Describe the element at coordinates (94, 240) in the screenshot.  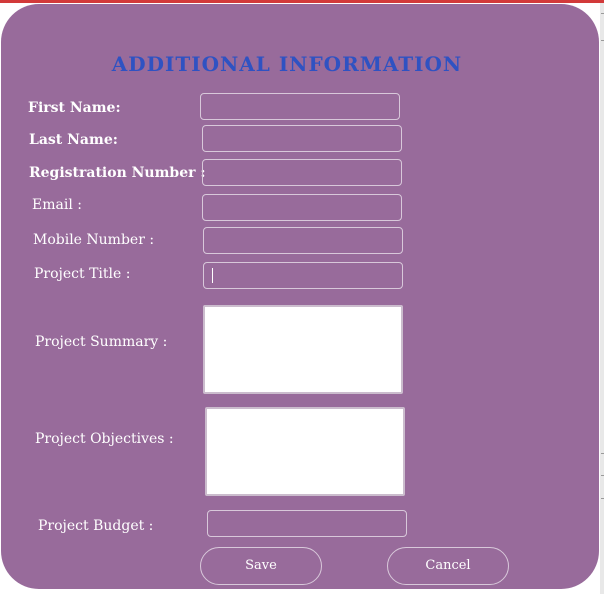
I see `mobile-number-label: Mobile Number :` at that location.